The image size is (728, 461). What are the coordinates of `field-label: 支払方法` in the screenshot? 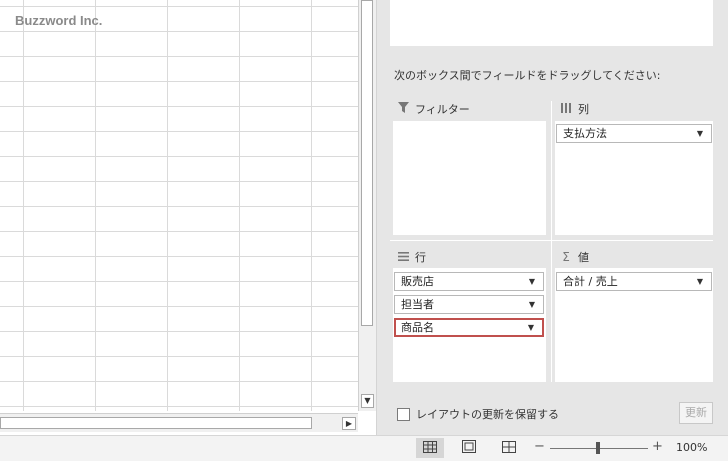 It's located at (585, 133).